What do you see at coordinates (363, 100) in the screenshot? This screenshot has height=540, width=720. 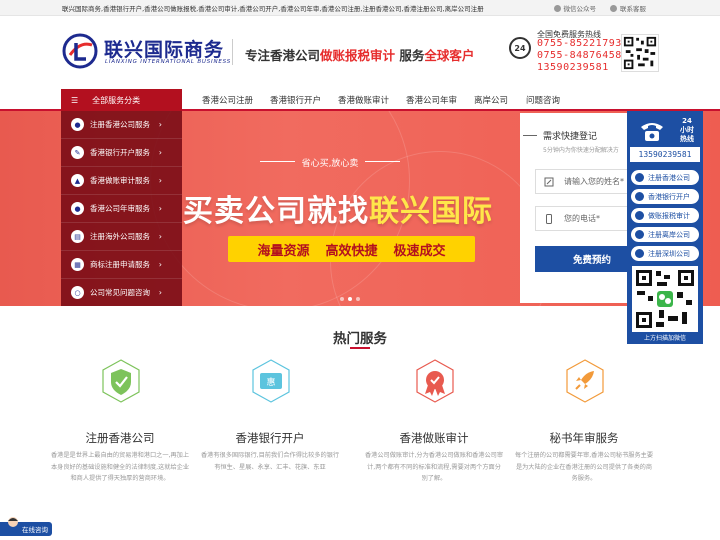 I see `nav-hk-audit: 香港做账审计` at bounding box center [363, 100].